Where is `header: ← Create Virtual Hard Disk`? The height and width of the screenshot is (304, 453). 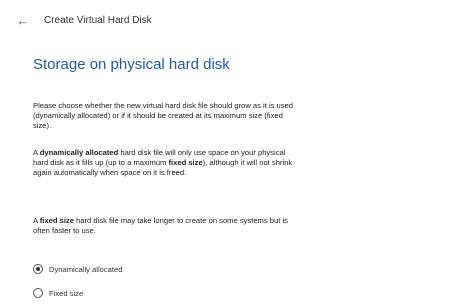
header: ← Create Virtual Hard Disk is located at coordinates (83, 20).